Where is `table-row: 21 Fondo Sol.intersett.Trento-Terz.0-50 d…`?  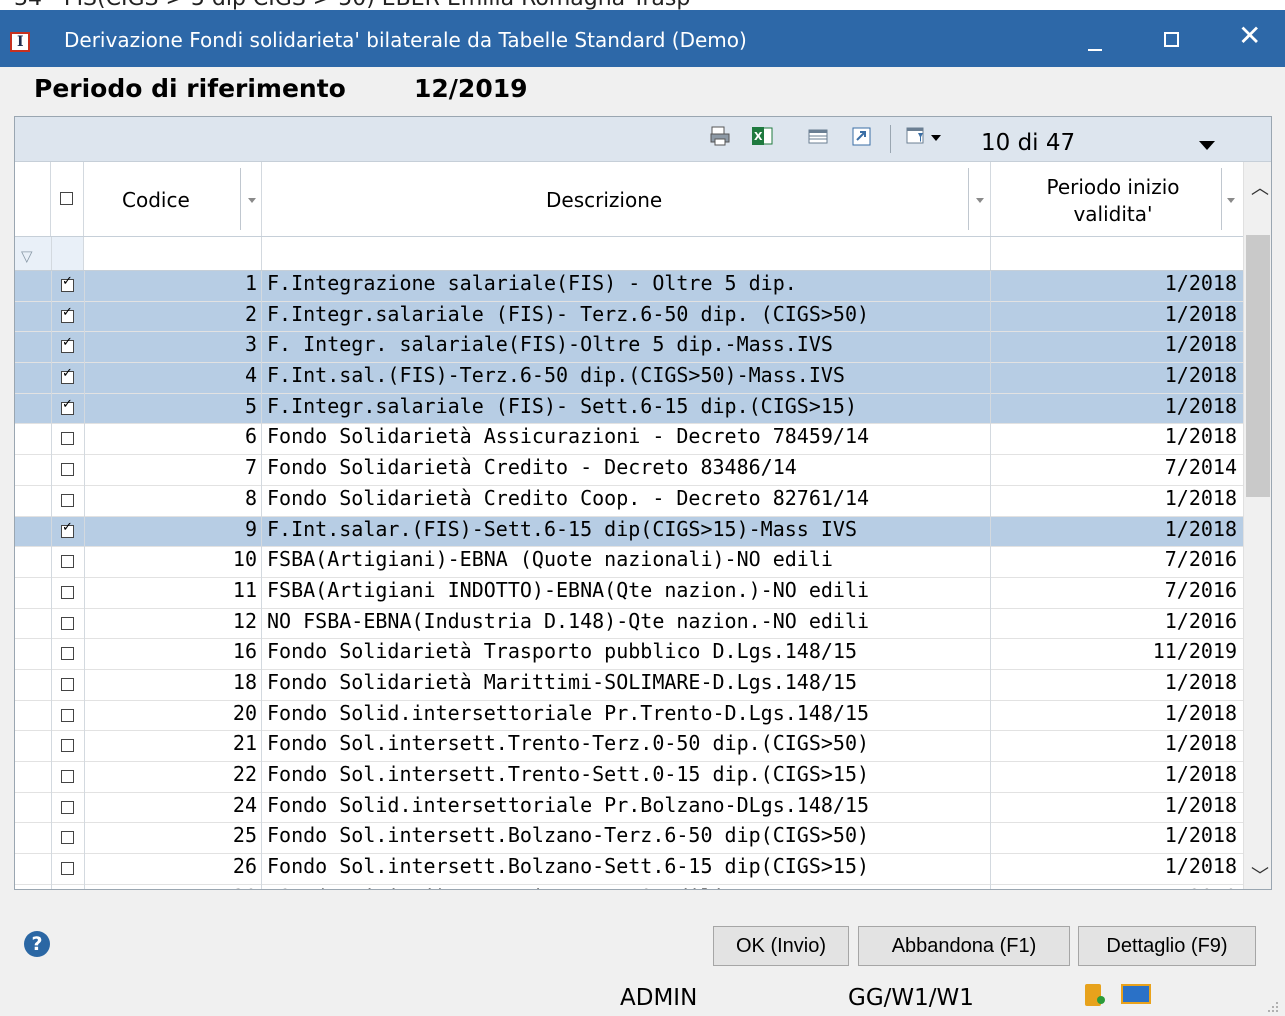 table-row: 21 Fondo Sol.intersett.Trento-Terz.0-50 d… is located at coordinates (629, 746).